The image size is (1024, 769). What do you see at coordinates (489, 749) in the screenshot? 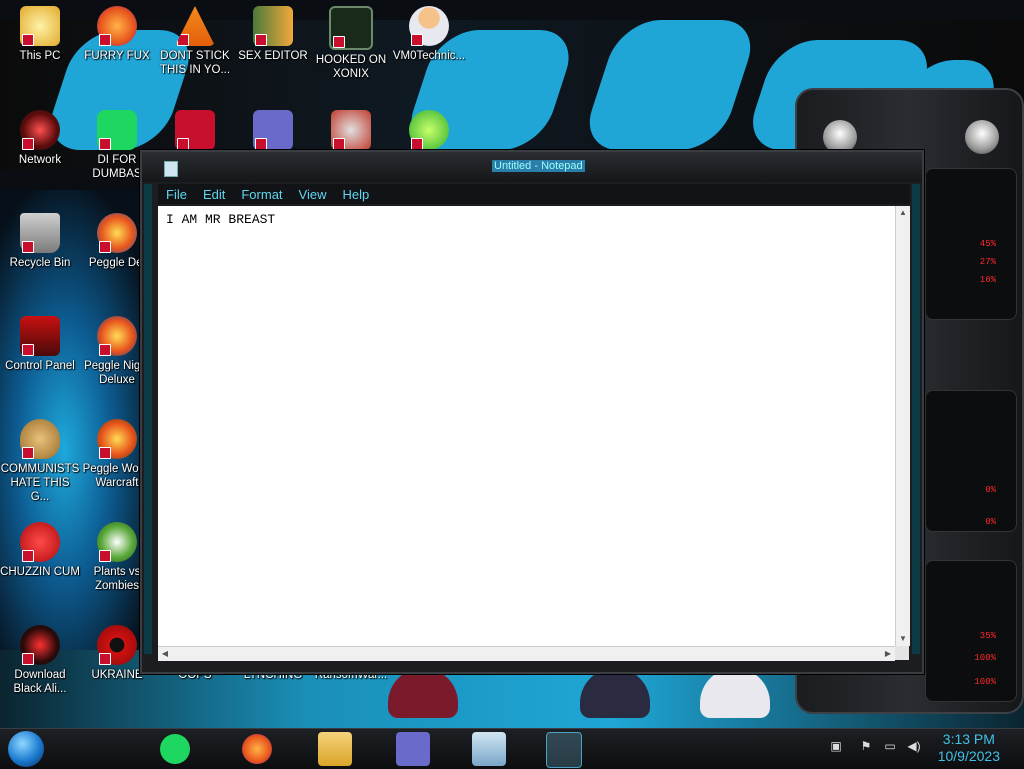
I see `taskbar-remote-desktop-button` at bounding box center [489, 749].